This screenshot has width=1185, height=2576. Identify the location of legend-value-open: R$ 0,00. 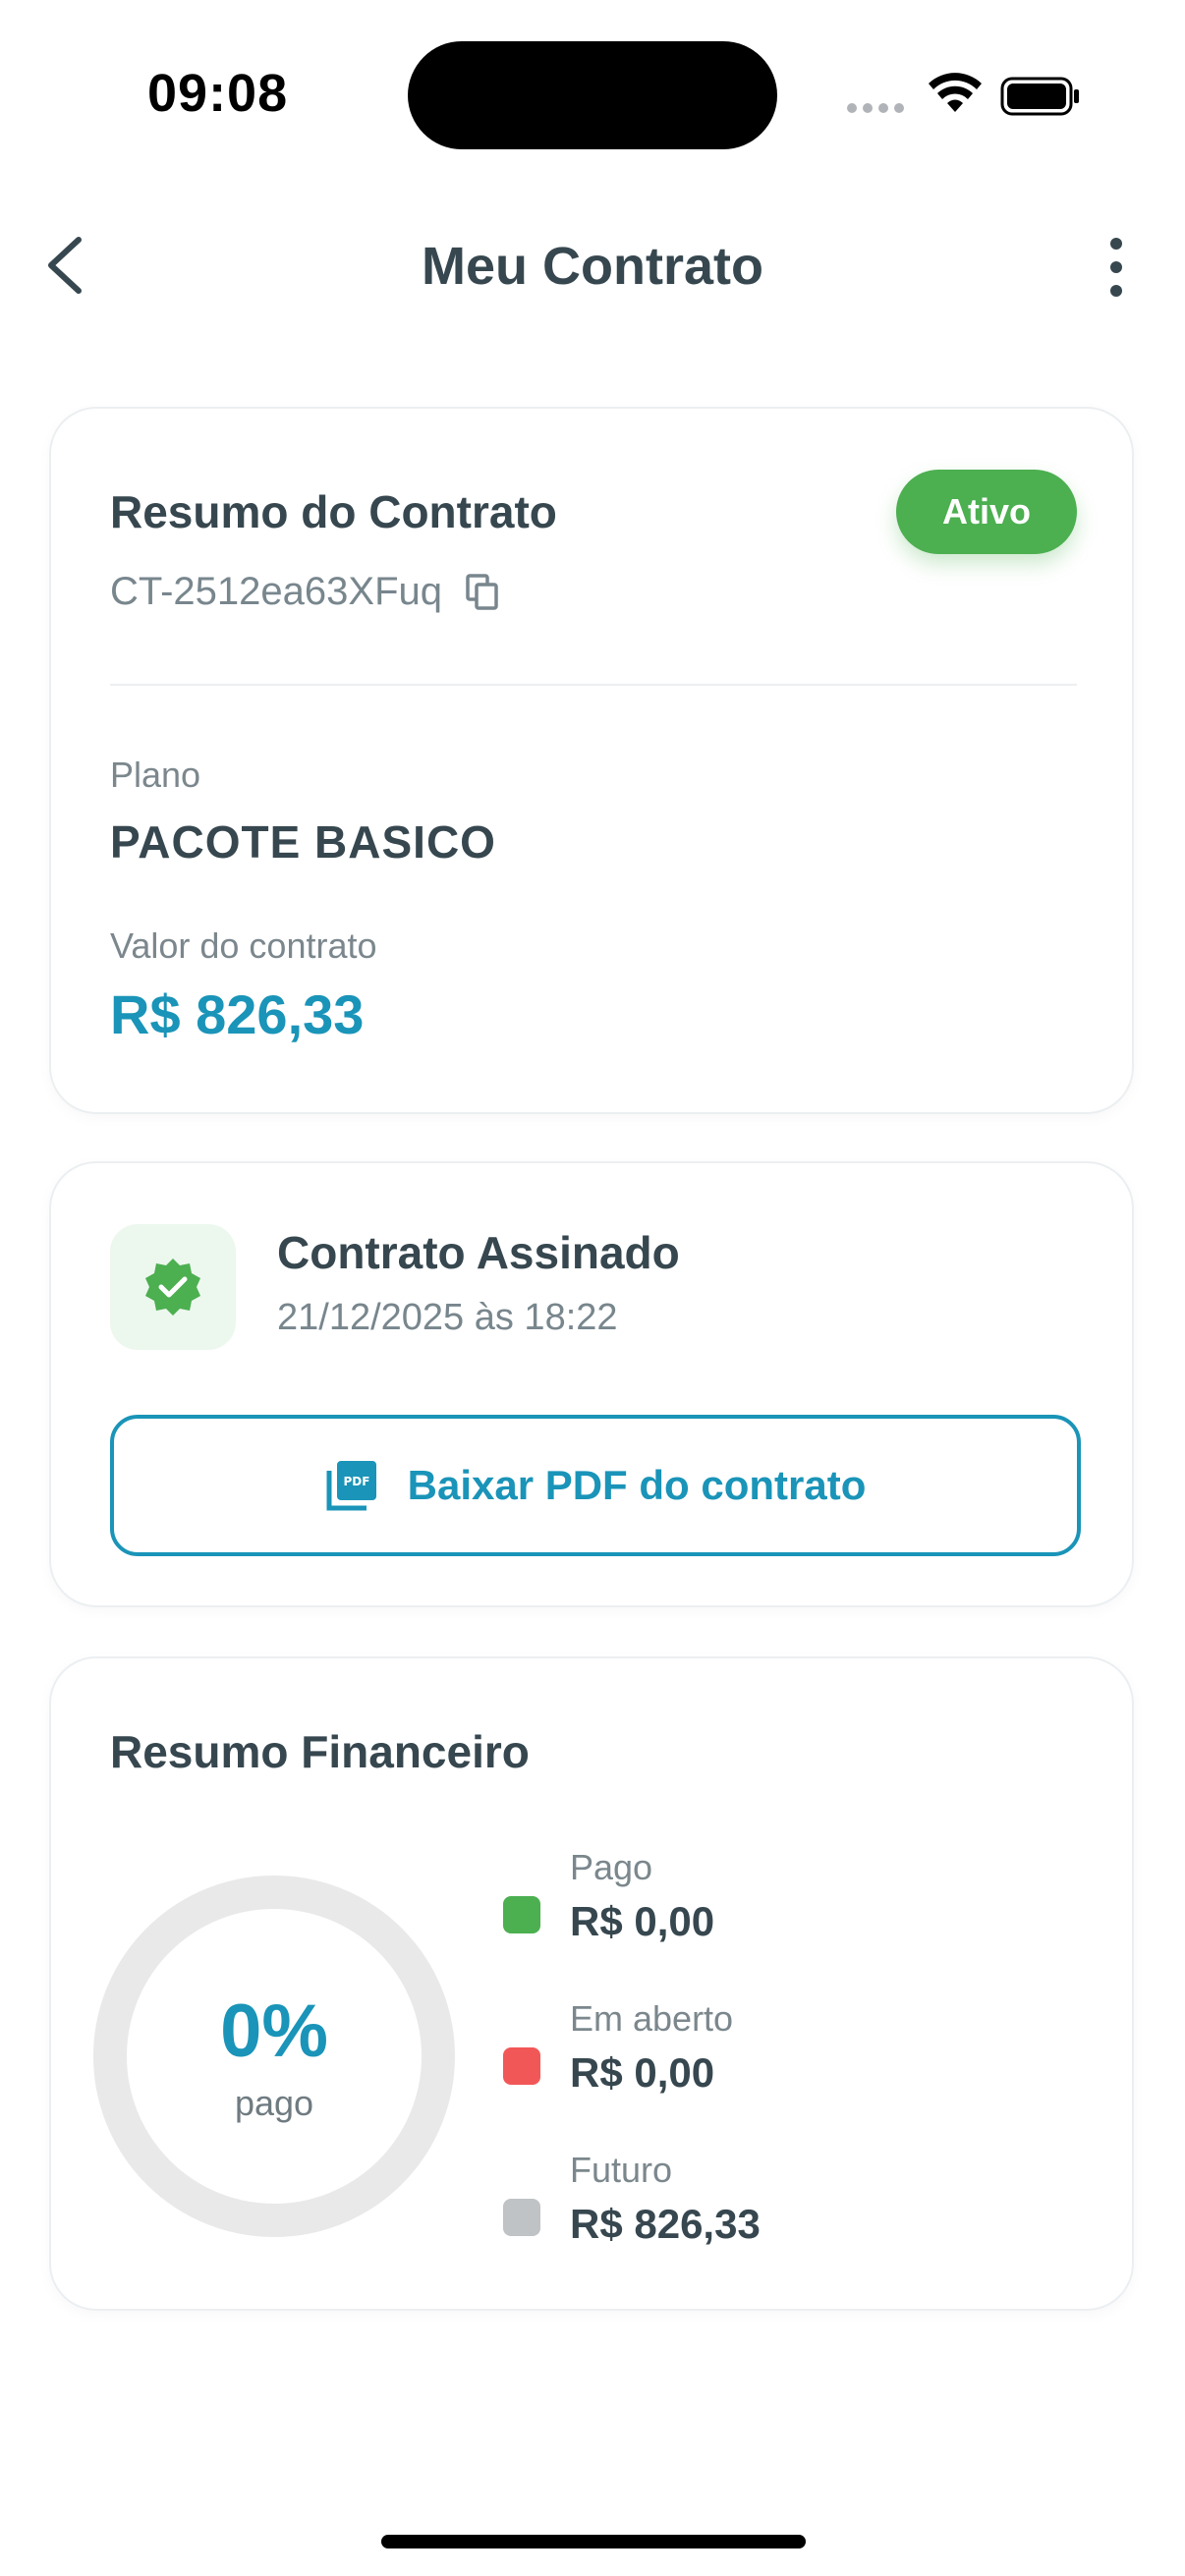
(643, 2072).